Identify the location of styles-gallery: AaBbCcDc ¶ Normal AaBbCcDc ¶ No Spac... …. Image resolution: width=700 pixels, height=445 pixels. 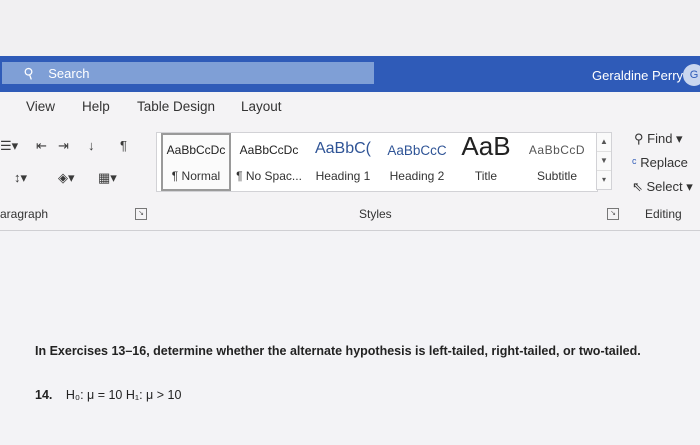
(377, 161).